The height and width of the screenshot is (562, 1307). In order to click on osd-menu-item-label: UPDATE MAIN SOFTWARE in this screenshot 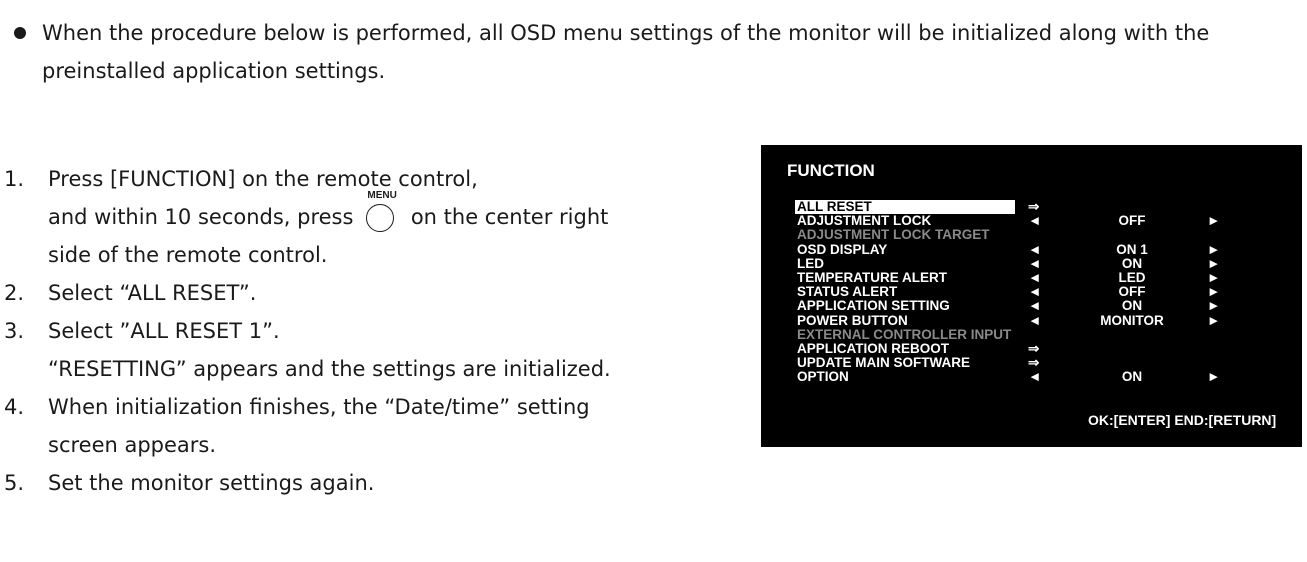, I will do `click(883, 363)`.